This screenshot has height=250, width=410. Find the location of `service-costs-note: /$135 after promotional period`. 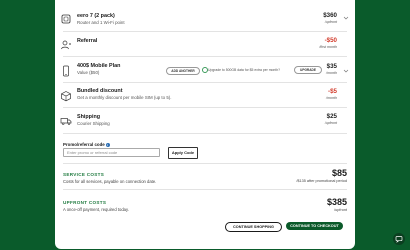

service-costs-note: /$135 after promotional period is located at coordinates (321, 181).